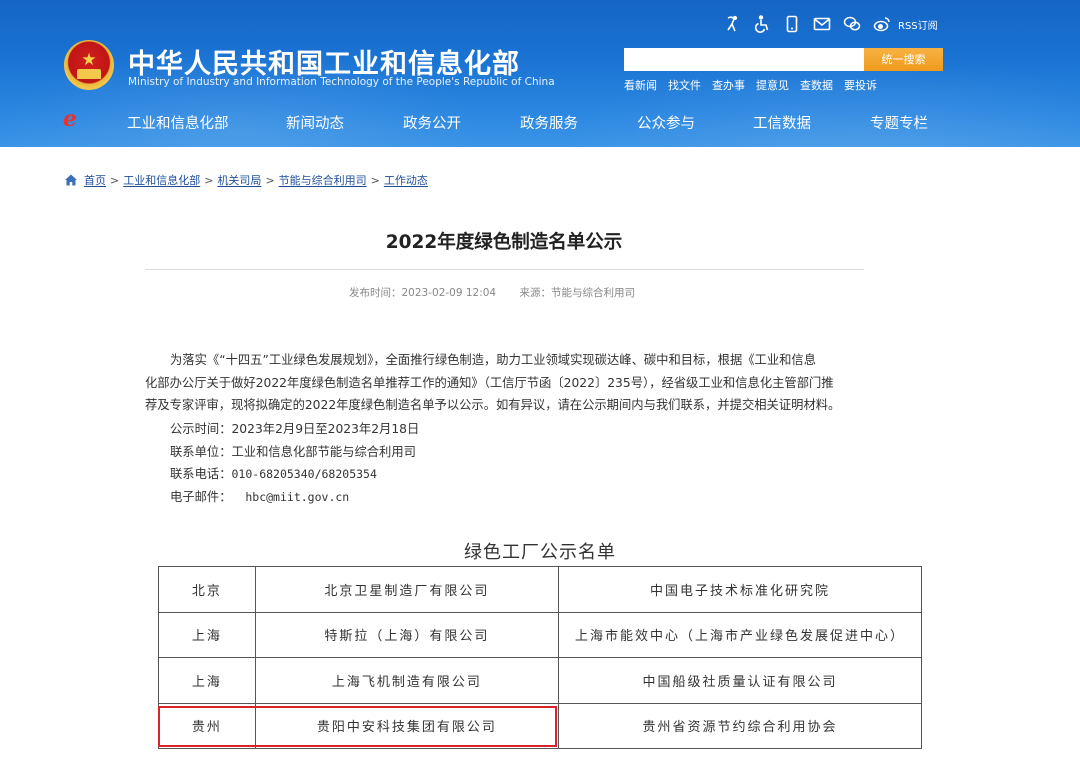 The height and width of the screenshot is (775, 1080). Describe the element at coordinates (315, 122) in the screenshot. I see `nav-item-news: 新闻动态` at that location.